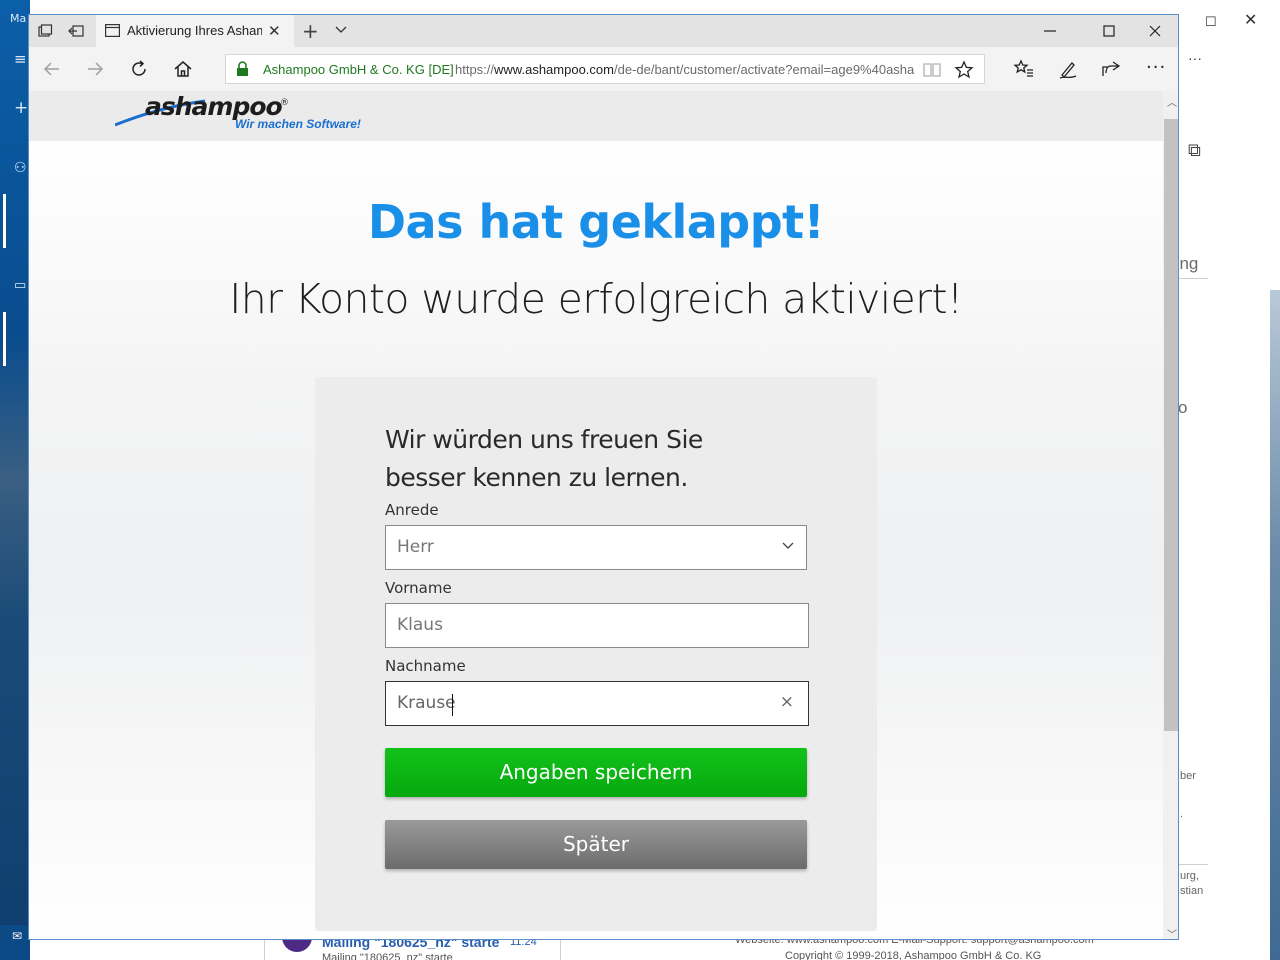  Describe the element at coordinates (310, 31) in the screenshot. I see `new-tab-icon: +` at that location.